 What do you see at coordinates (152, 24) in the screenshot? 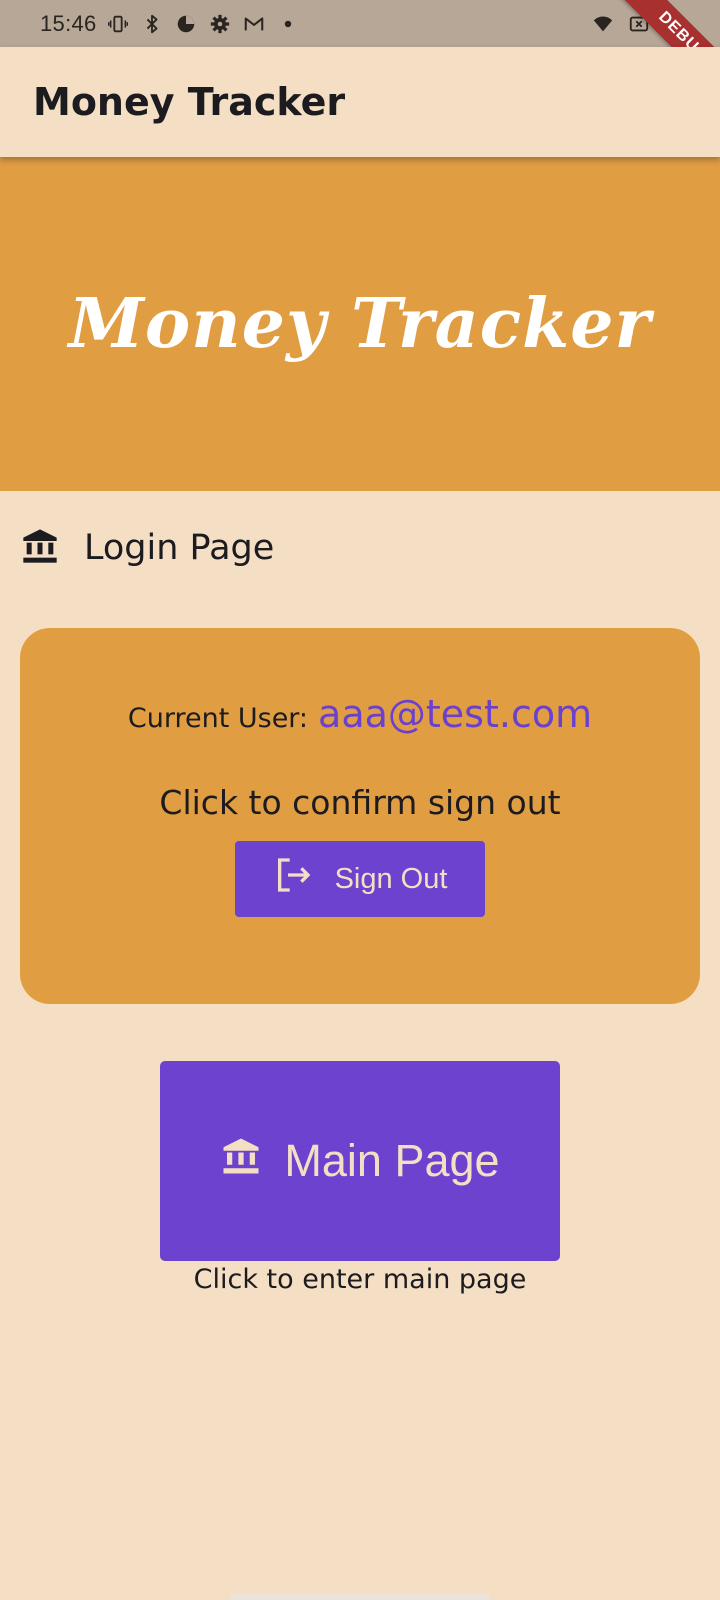
I see `bluetooth-icon` at bounding box center [152, 24].